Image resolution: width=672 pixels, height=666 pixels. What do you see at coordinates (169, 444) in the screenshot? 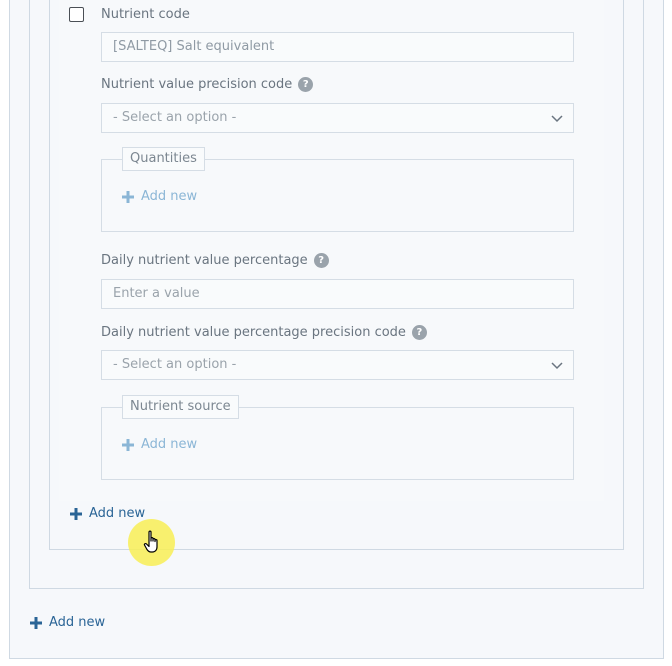
I see `nutrient-source-add-new-label: Add new` at bounding box center [169, 444].